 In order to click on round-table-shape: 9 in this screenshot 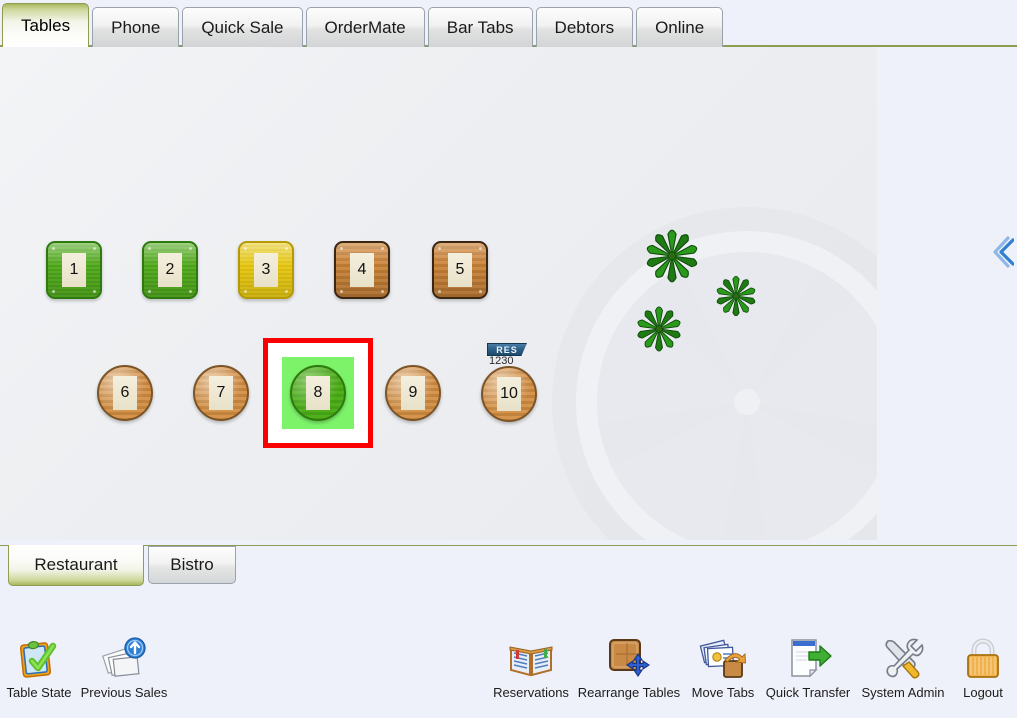, I will do `click(413, 393)`.